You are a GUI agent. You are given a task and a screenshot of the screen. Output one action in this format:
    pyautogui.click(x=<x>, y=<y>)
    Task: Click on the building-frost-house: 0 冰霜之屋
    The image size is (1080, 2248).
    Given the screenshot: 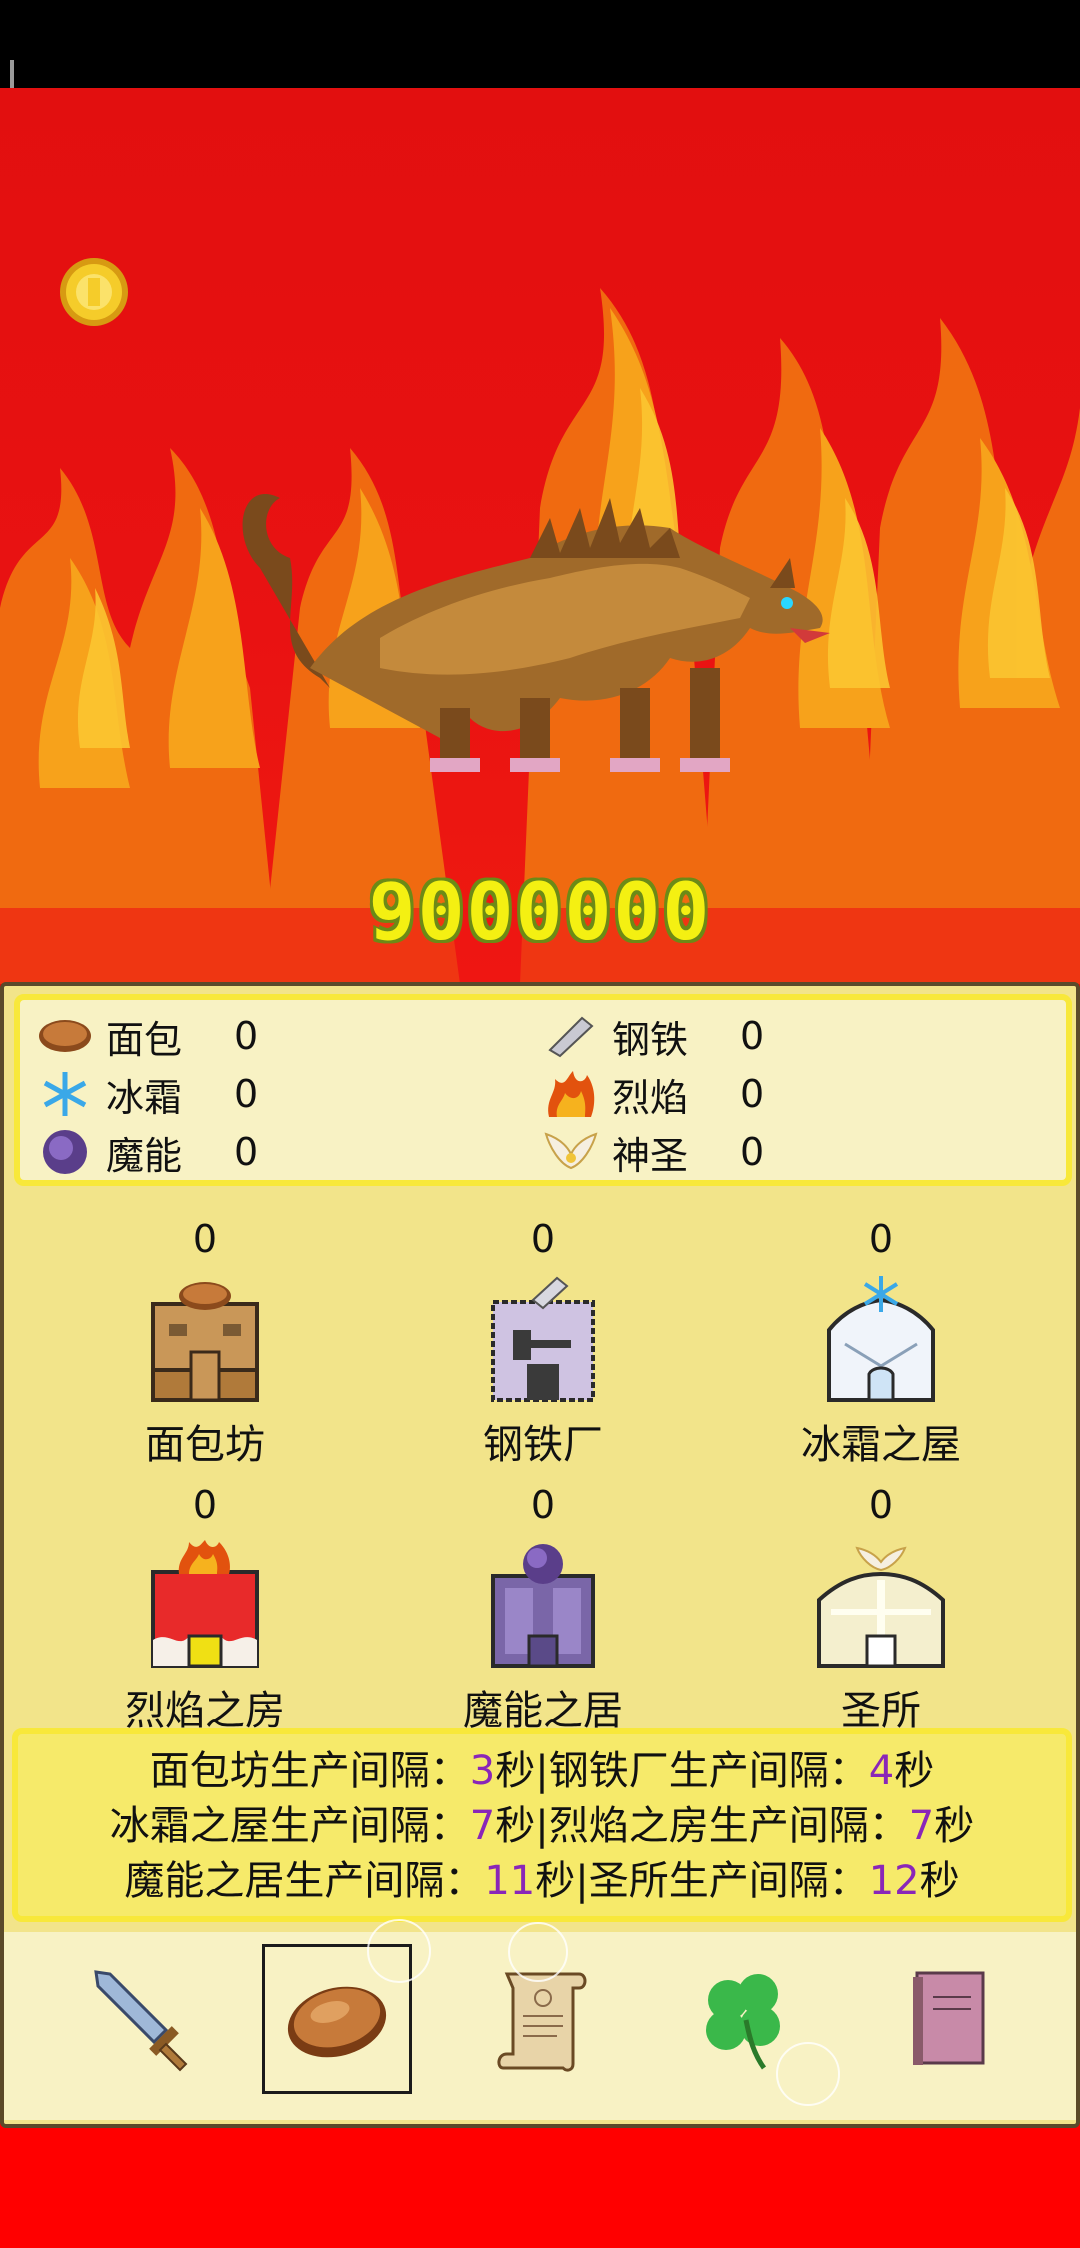 What is the action you would take?
    pyautogui.click(x=881, y=1342)
    